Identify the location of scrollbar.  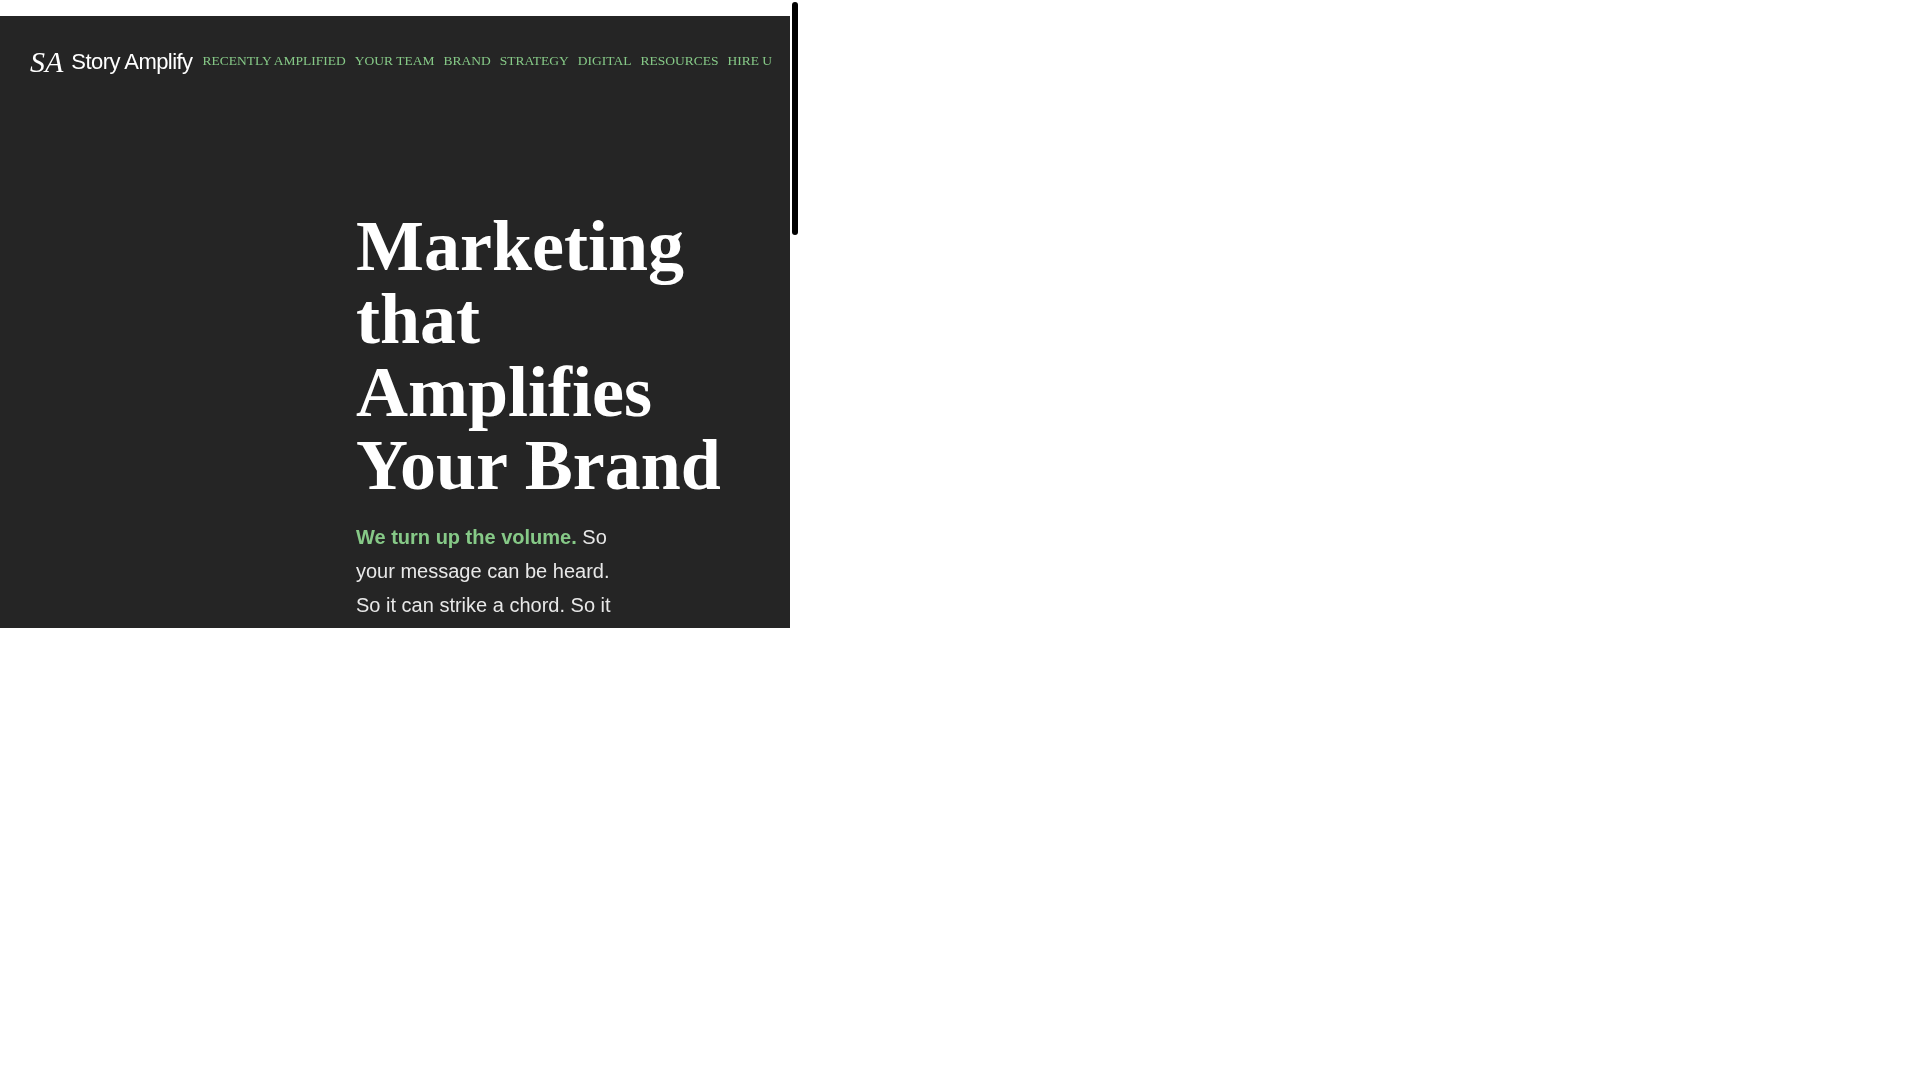
(795, 118).